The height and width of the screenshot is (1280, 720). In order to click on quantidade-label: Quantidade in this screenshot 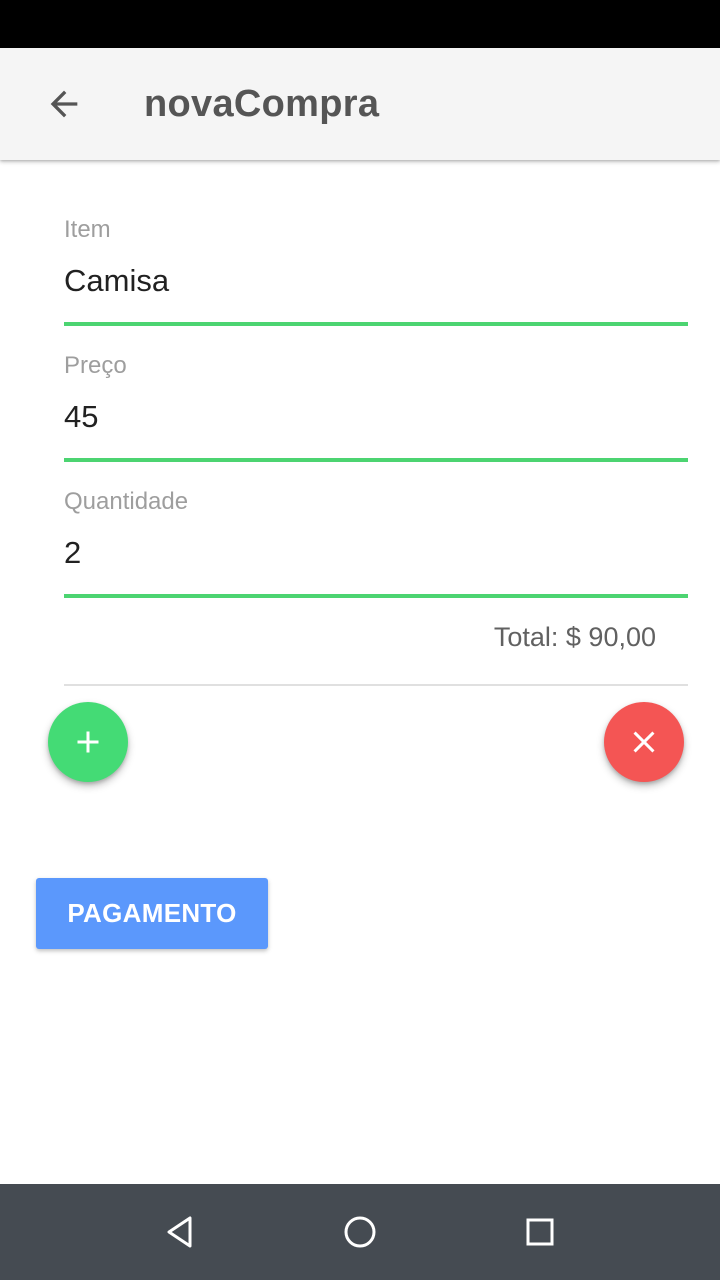, I will do `click(126, 501)`.